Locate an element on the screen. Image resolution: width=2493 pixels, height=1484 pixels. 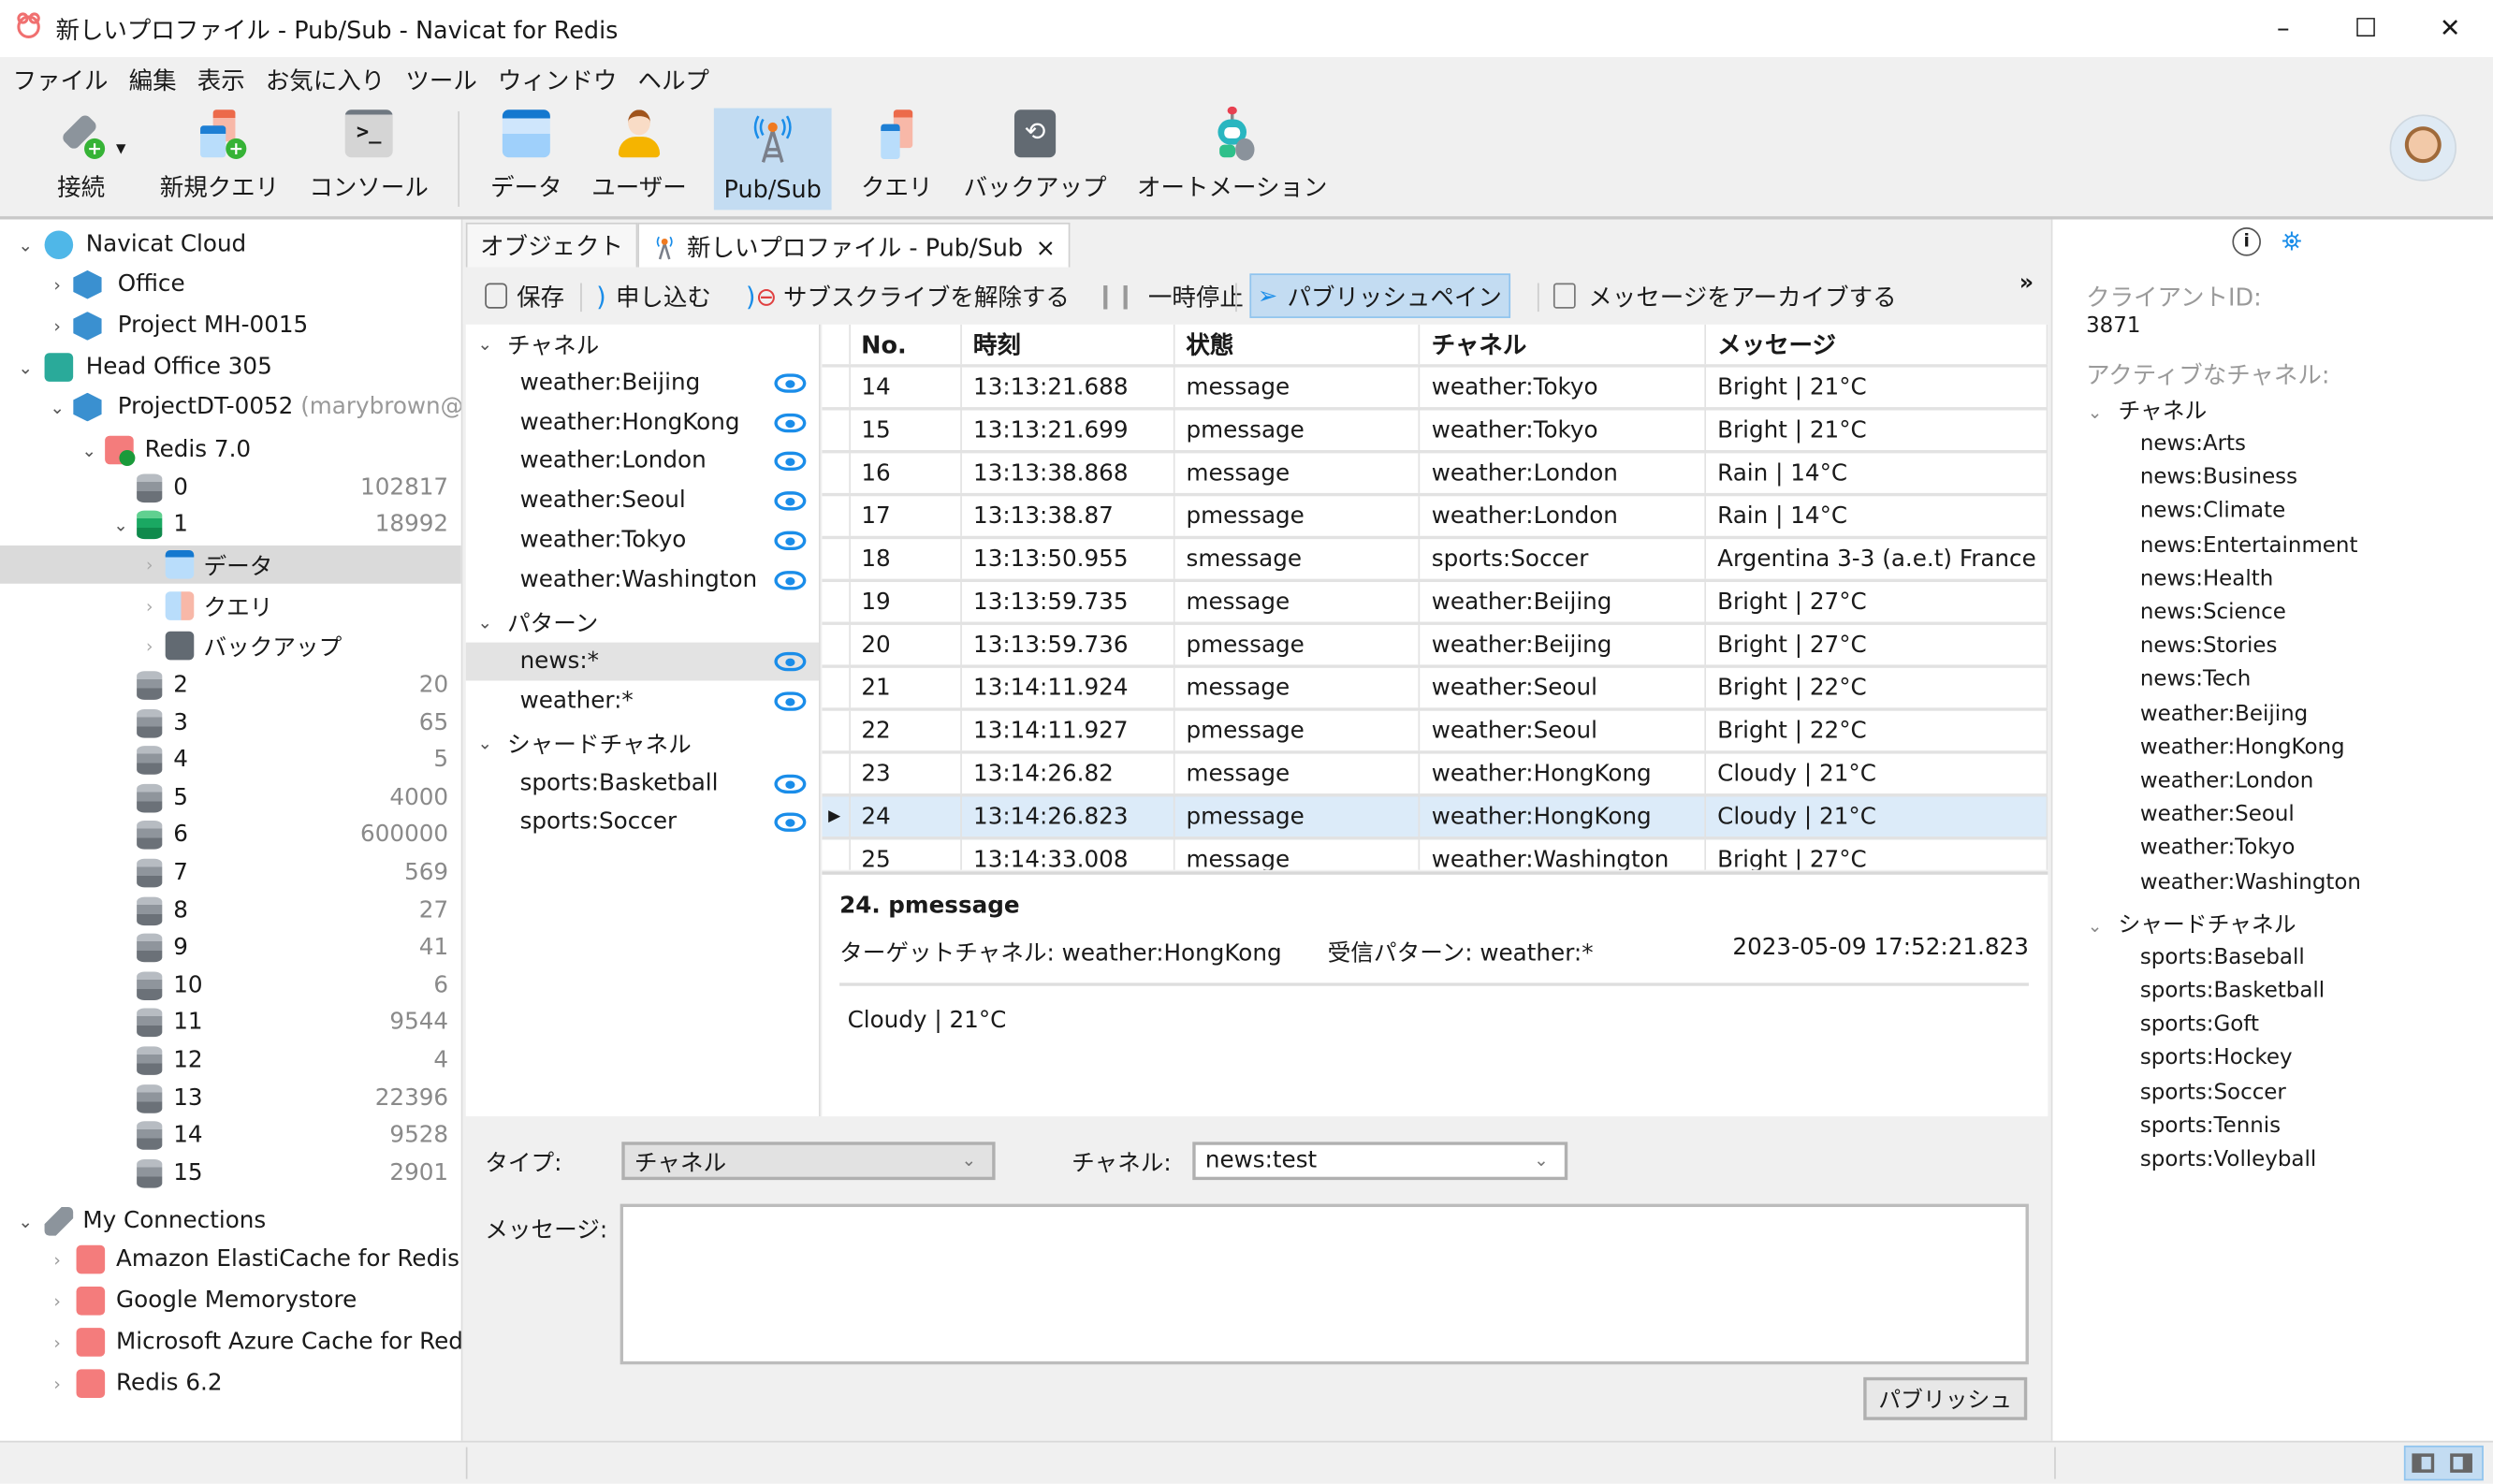
right-pane-toggle-icon is located at coordinates (2461, 1463).